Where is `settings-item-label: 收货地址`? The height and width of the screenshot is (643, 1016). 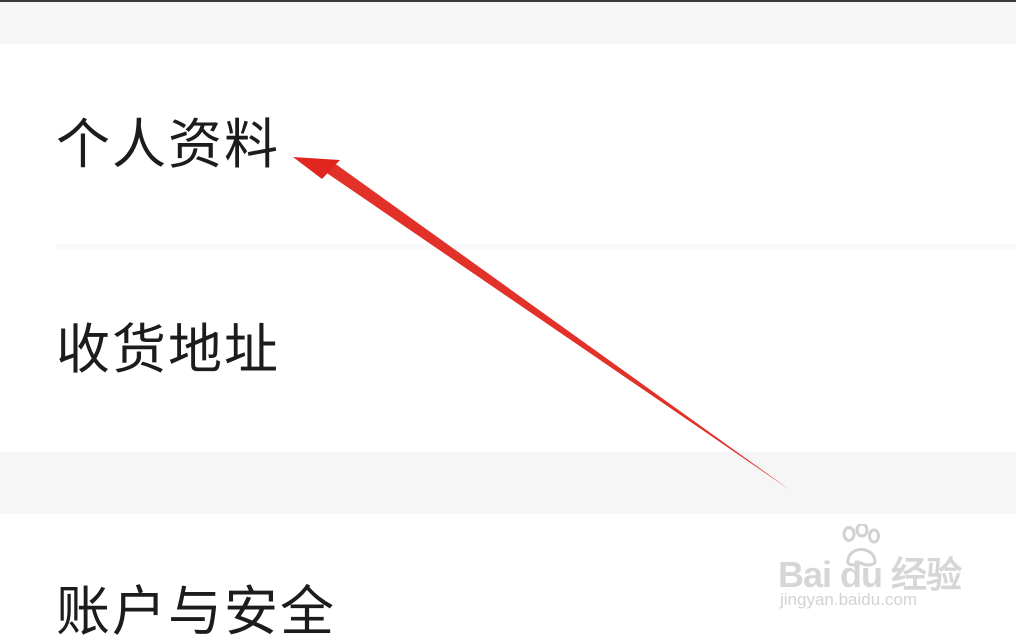
settings-item-label: 收货地址 is located at coordinates (168, 349).